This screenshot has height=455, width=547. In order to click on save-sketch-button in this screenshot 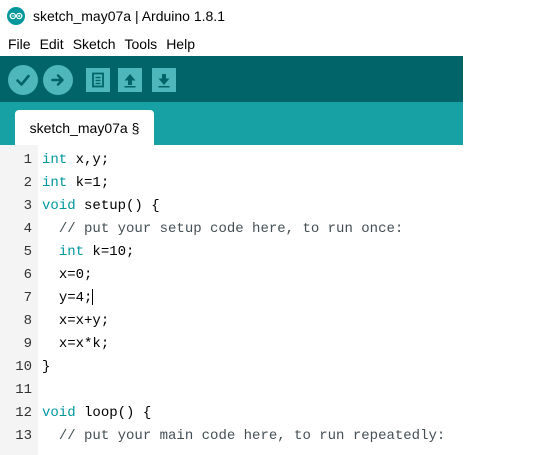, I will do `click(164, 80)`.